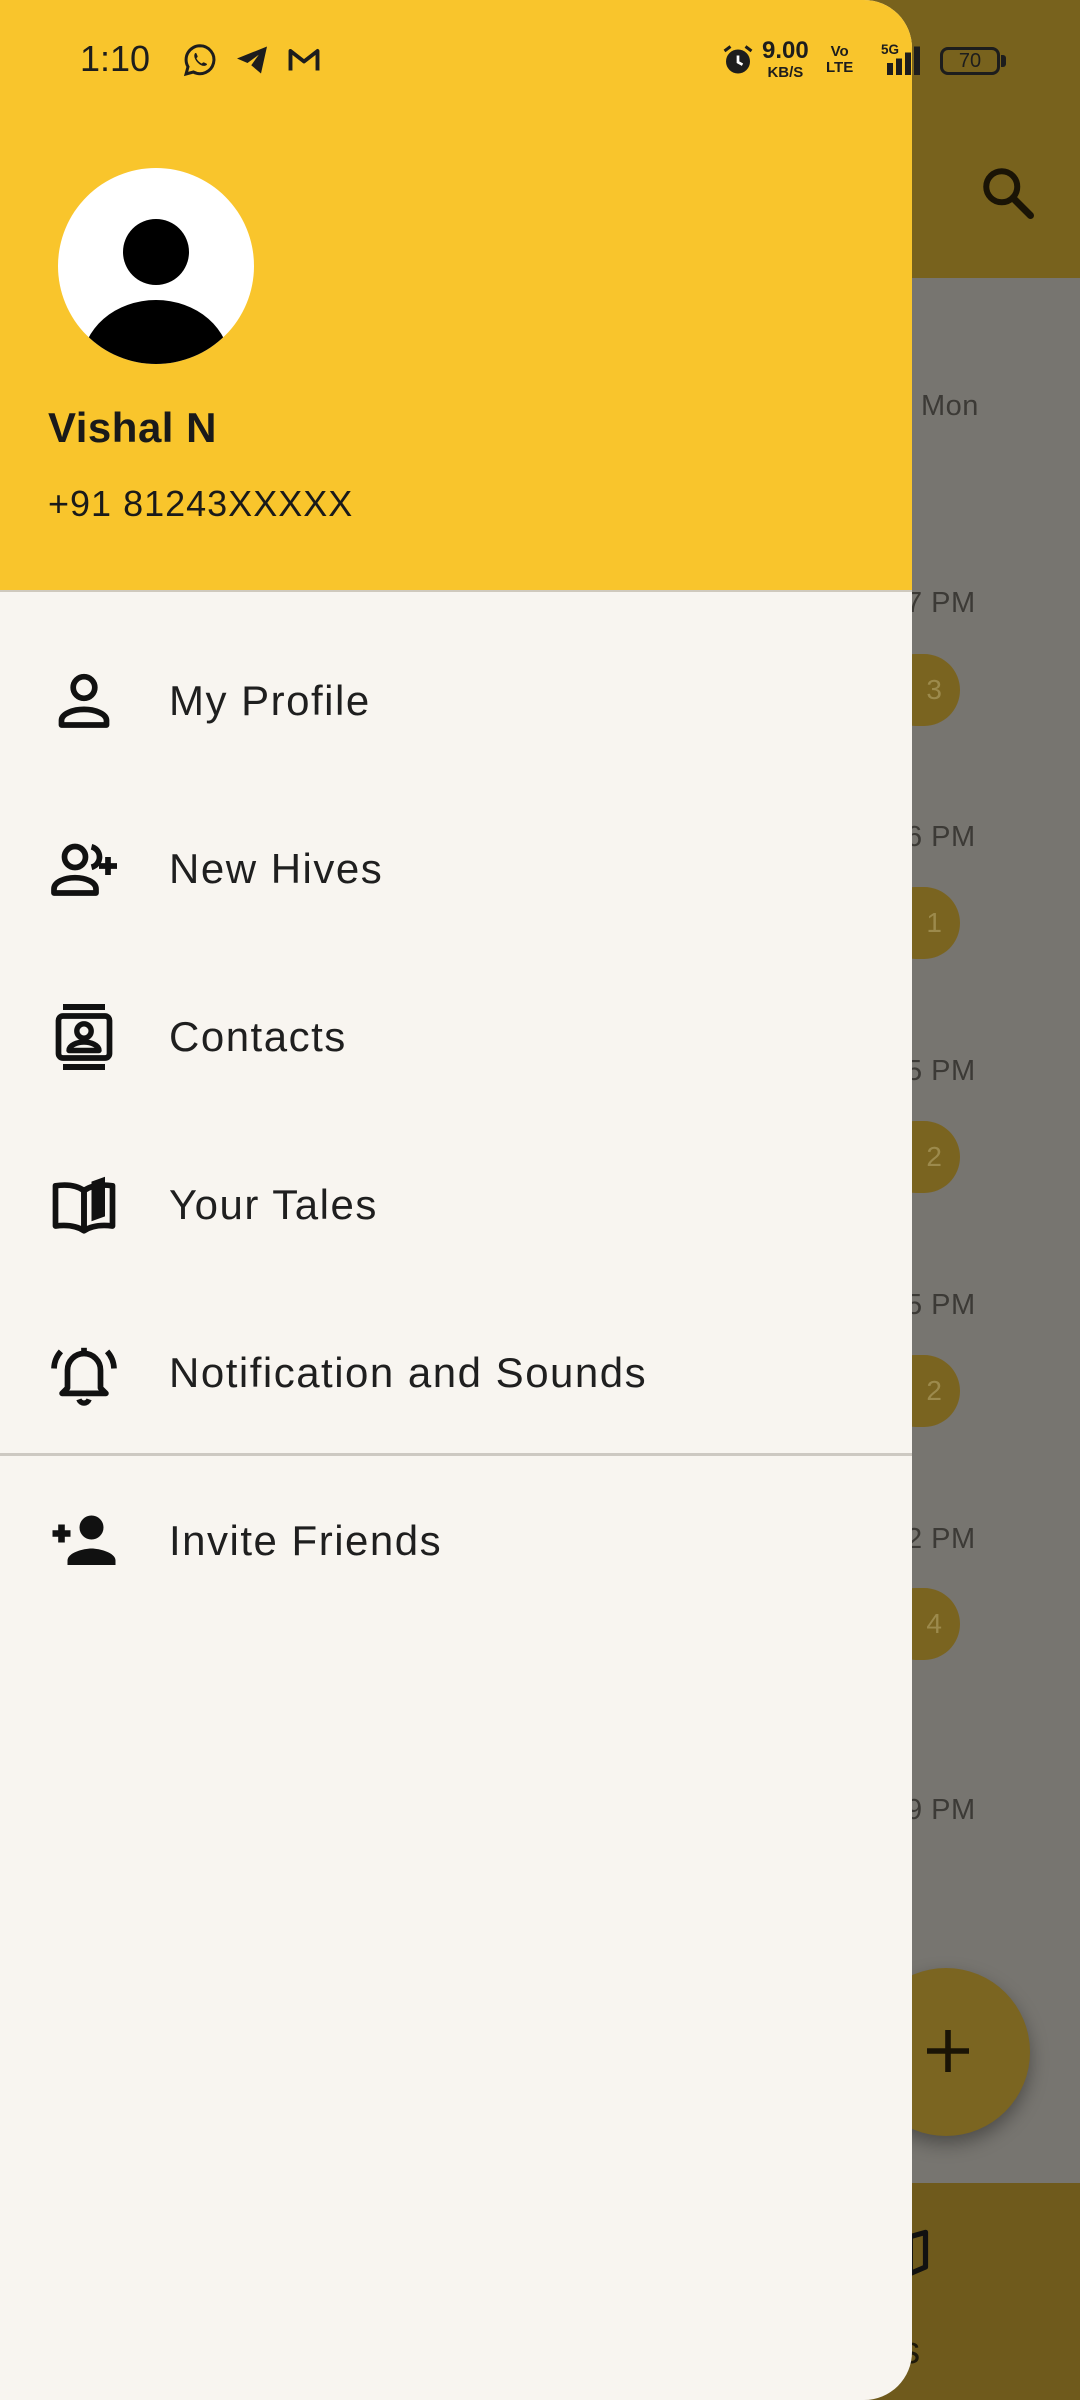  I want to click on default-avatar-icon, so click(156, 291).